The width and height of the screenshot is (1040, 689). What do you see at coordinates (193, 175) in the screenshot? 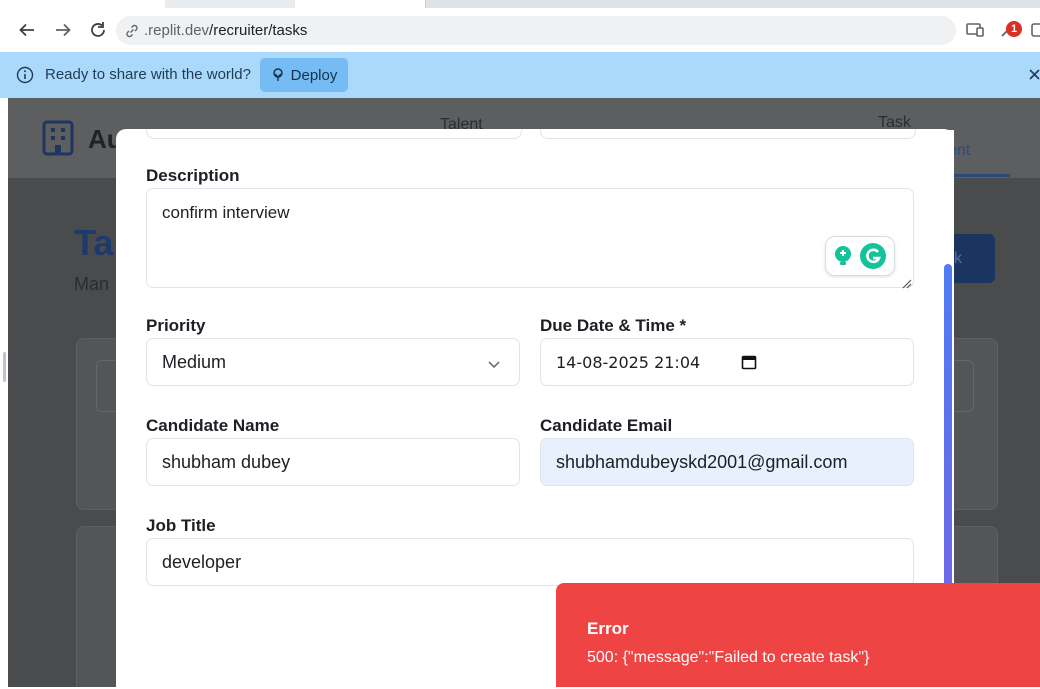
I see `description-label: Description` at bounding box center [193, 175].